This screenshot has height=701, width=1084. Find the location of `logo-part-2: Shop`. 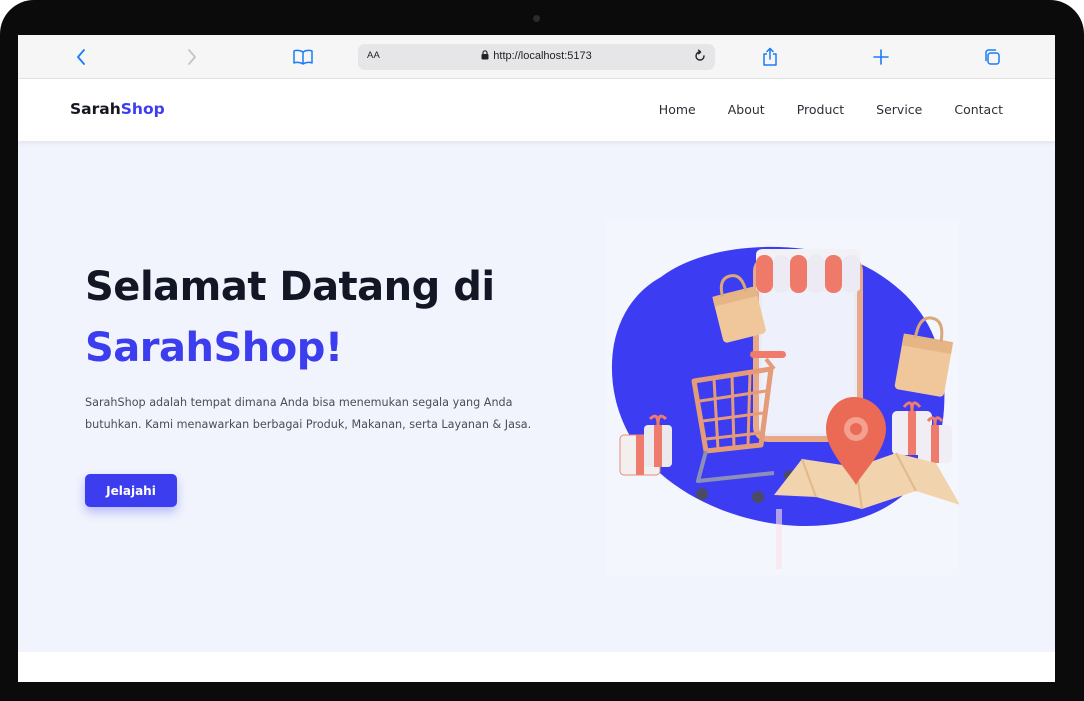

logo-part-2: Shop is located at coordinates (142, 109).